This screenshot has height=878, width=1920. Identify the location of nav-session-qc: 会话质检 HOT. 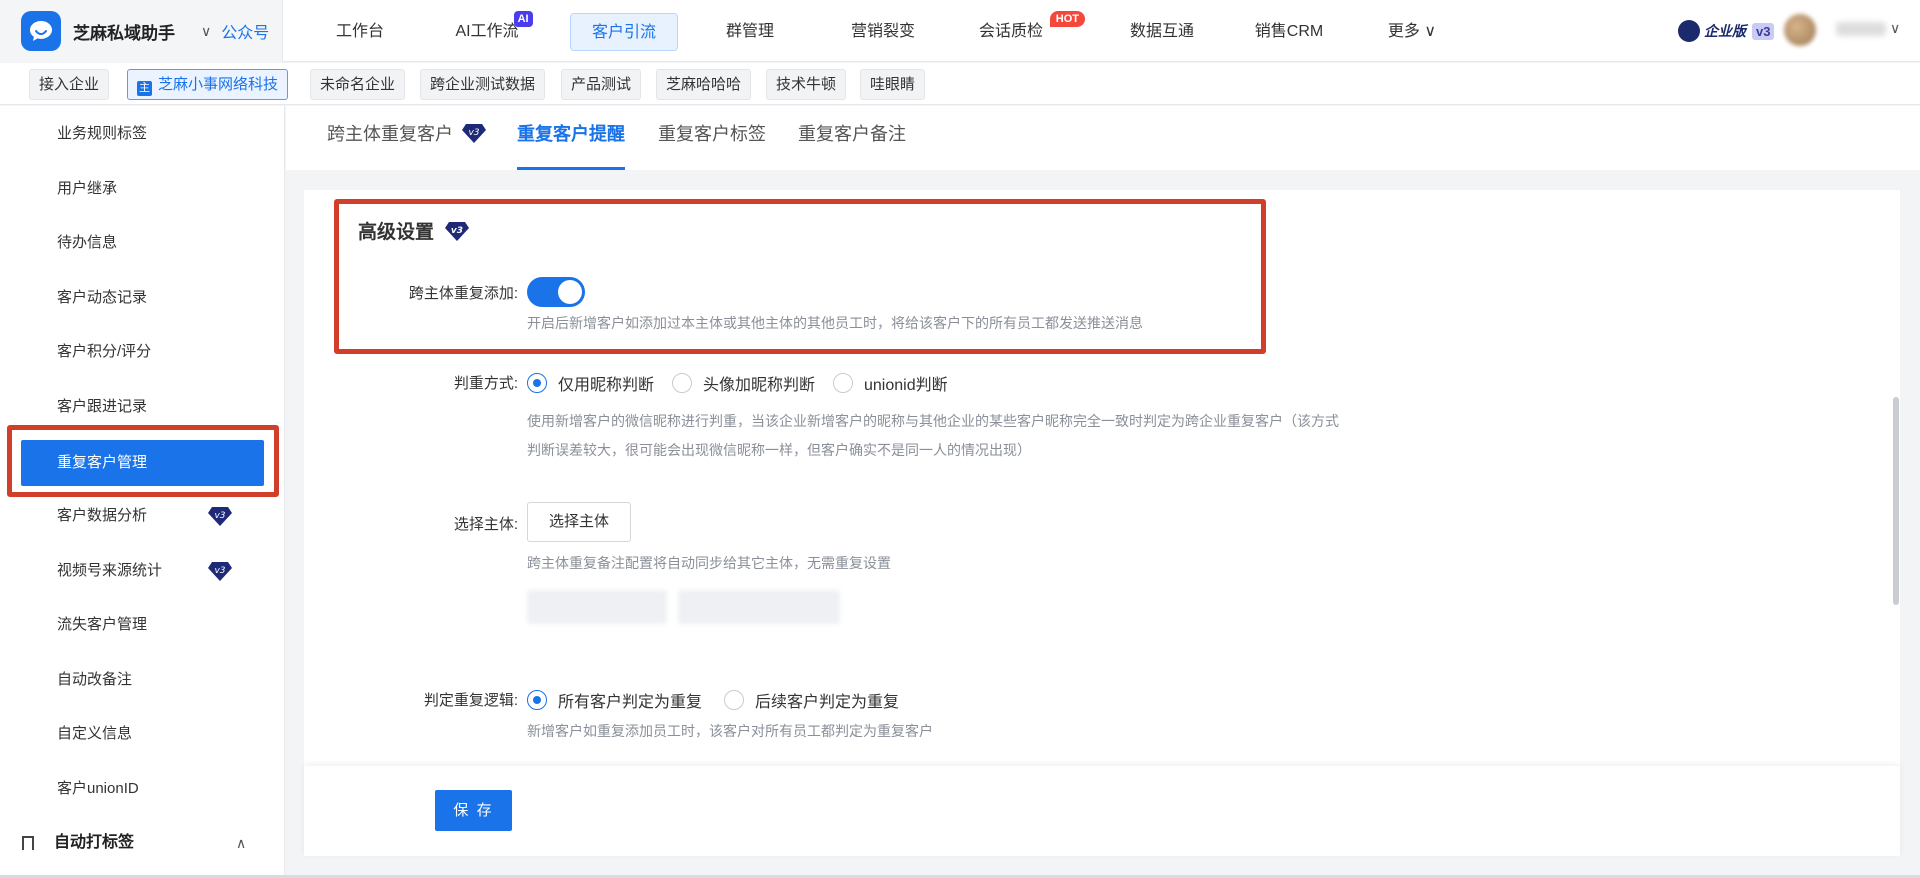
(1025, 31).